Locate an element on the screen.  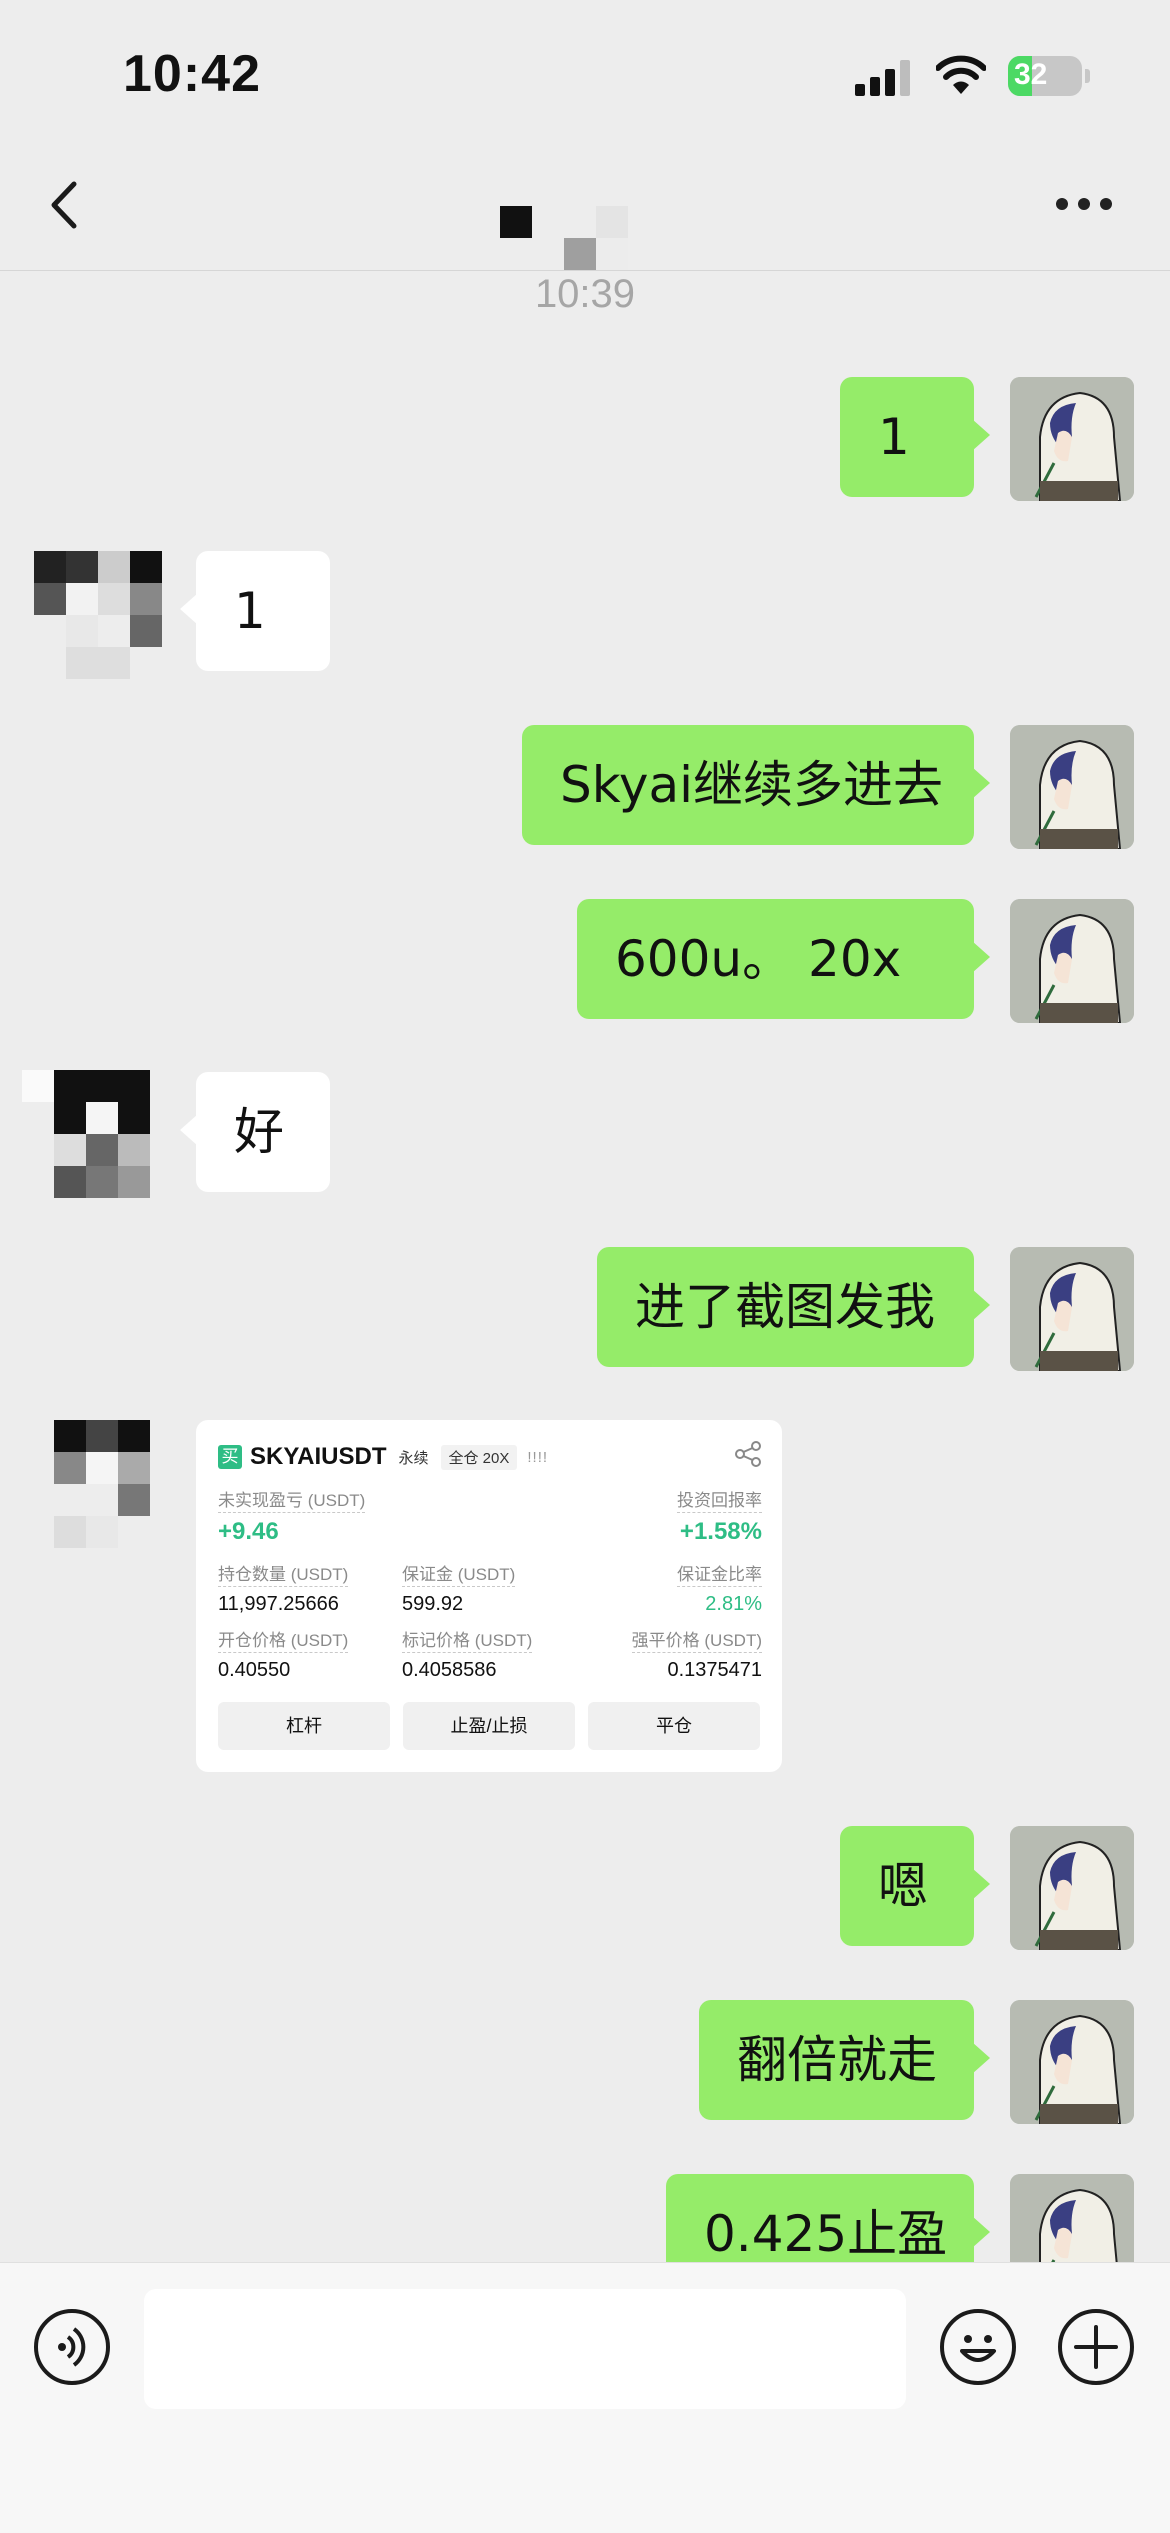
margin-label: 保证金 (USDT) is located at coordinates (459, 1575).